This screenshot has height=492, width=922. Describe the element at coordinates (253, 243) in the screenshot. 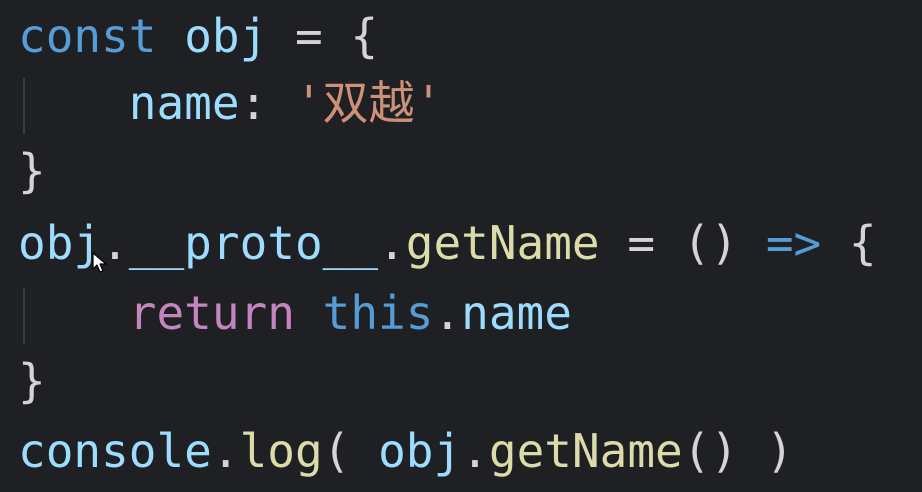

I see `proto-property: __proto__` at that location.